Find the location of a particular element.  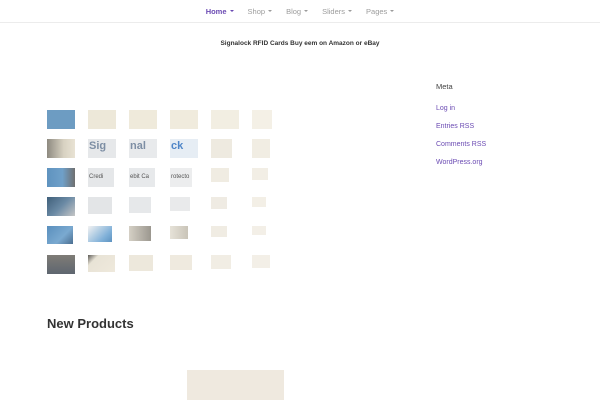

top-navigation: Home Shop Blog Sliders Pages is located at coordinates (300, 11).